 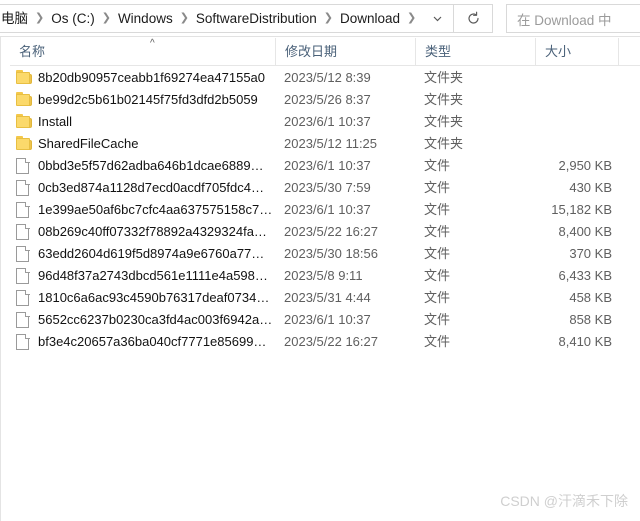 I want to click on column-header-spacer, so click(x=629, y=51).